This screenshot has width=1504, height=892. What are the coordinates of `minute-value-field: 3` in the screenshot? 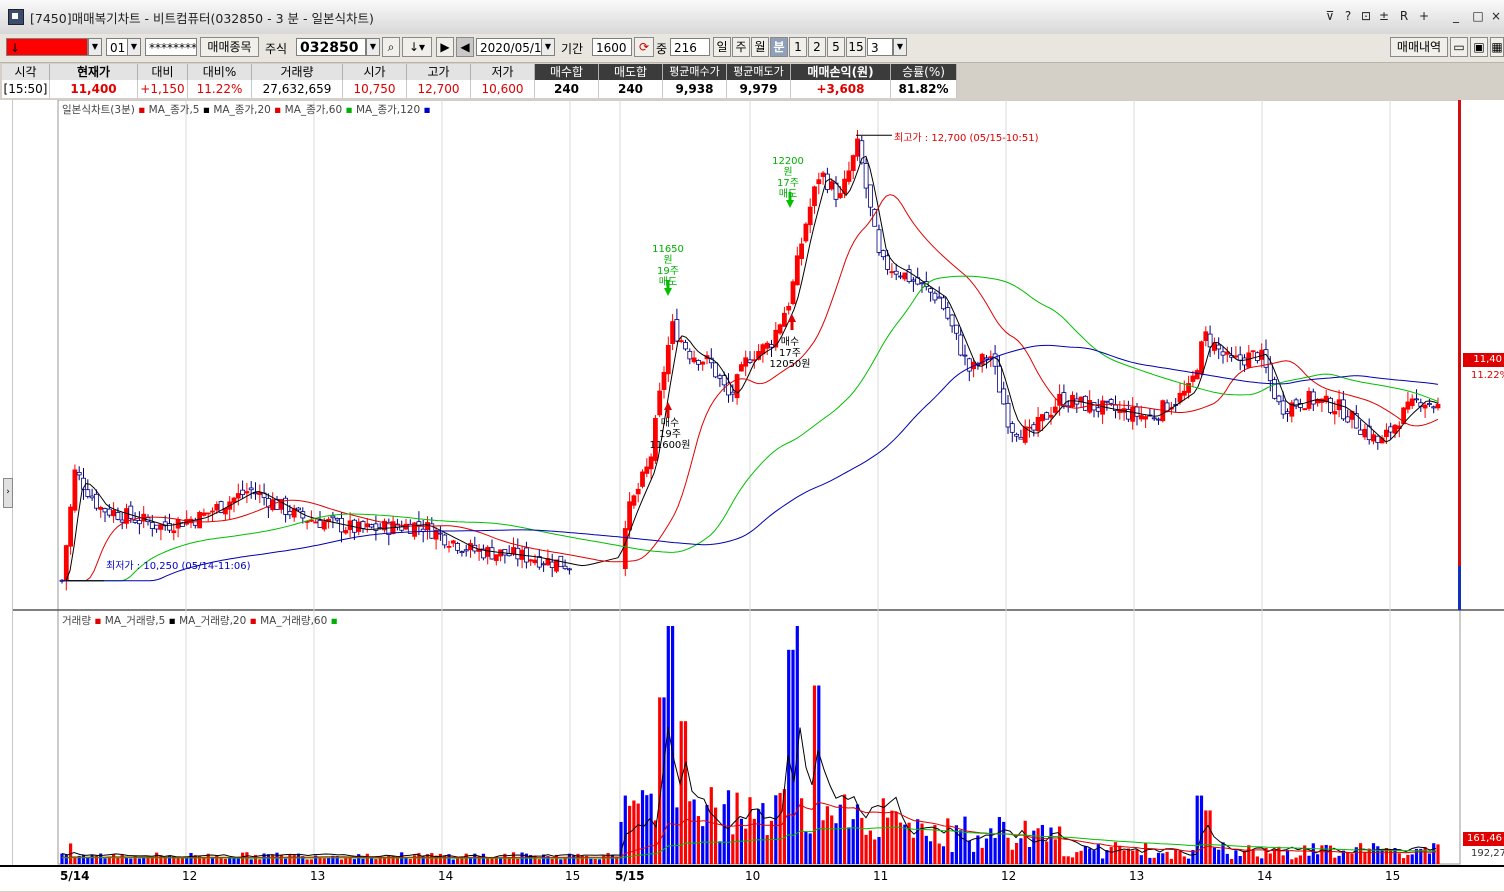 It's located at (880, 47).